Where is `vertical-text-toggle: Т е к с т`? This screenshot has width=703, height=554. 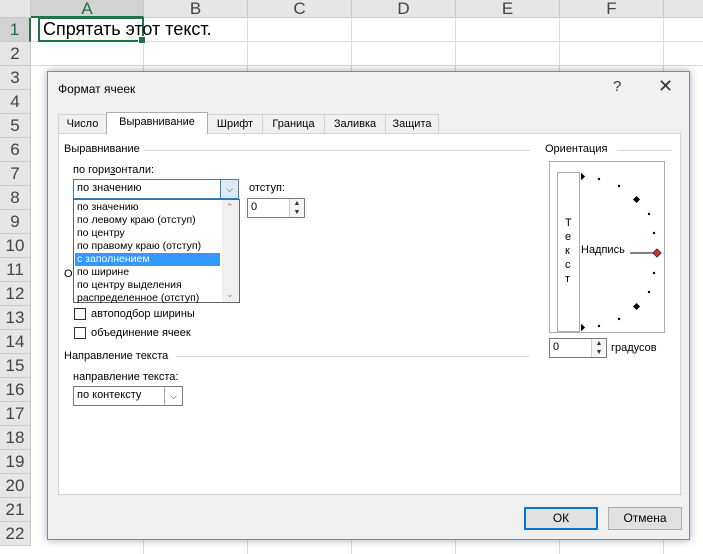 vertical-text-toggle: Т е к с т is located at coordinates (568, 252).